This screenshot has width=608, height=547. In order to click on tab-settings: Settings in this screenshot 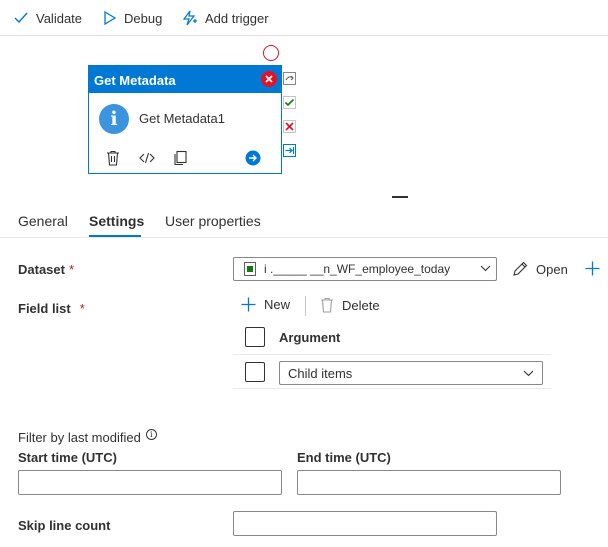, I will do `click(116, 221)`.